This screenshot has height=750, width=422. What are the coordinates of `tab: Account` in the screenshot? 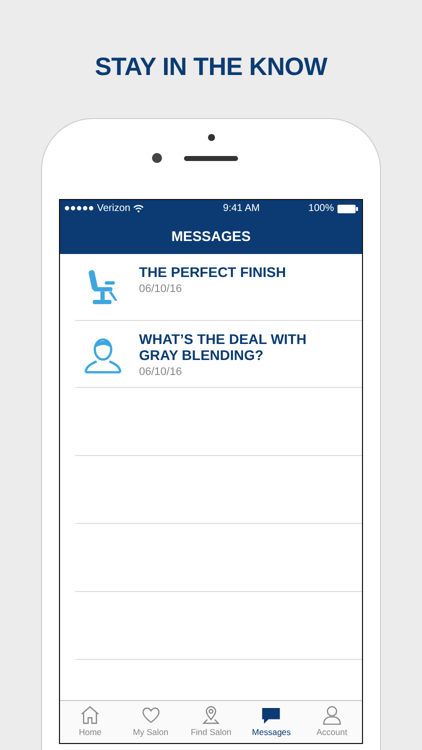 It's located at (332, 722).